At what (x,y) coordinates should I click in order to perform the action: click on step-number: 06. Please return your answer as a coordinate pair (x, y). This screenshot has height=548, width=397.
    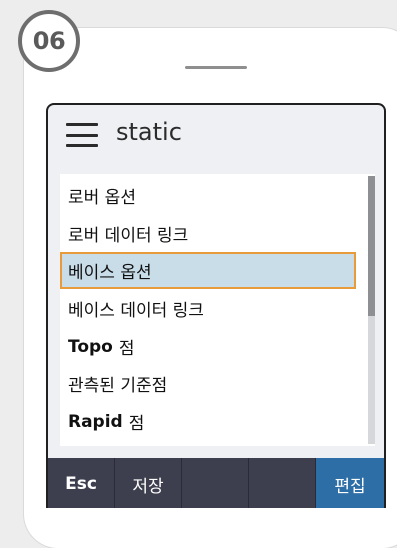
    Looking at the image, I should click on (49, 41).